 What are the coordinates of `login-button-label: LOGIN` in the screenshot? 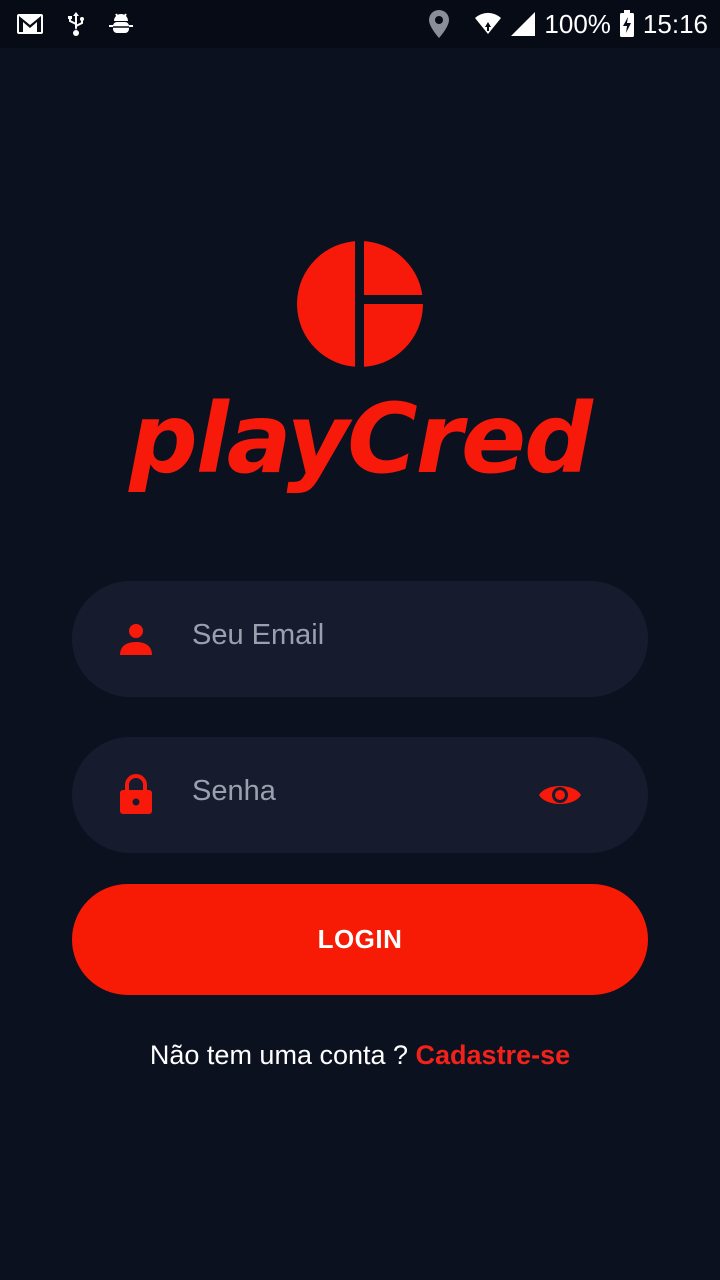 It's located at (360, 939).